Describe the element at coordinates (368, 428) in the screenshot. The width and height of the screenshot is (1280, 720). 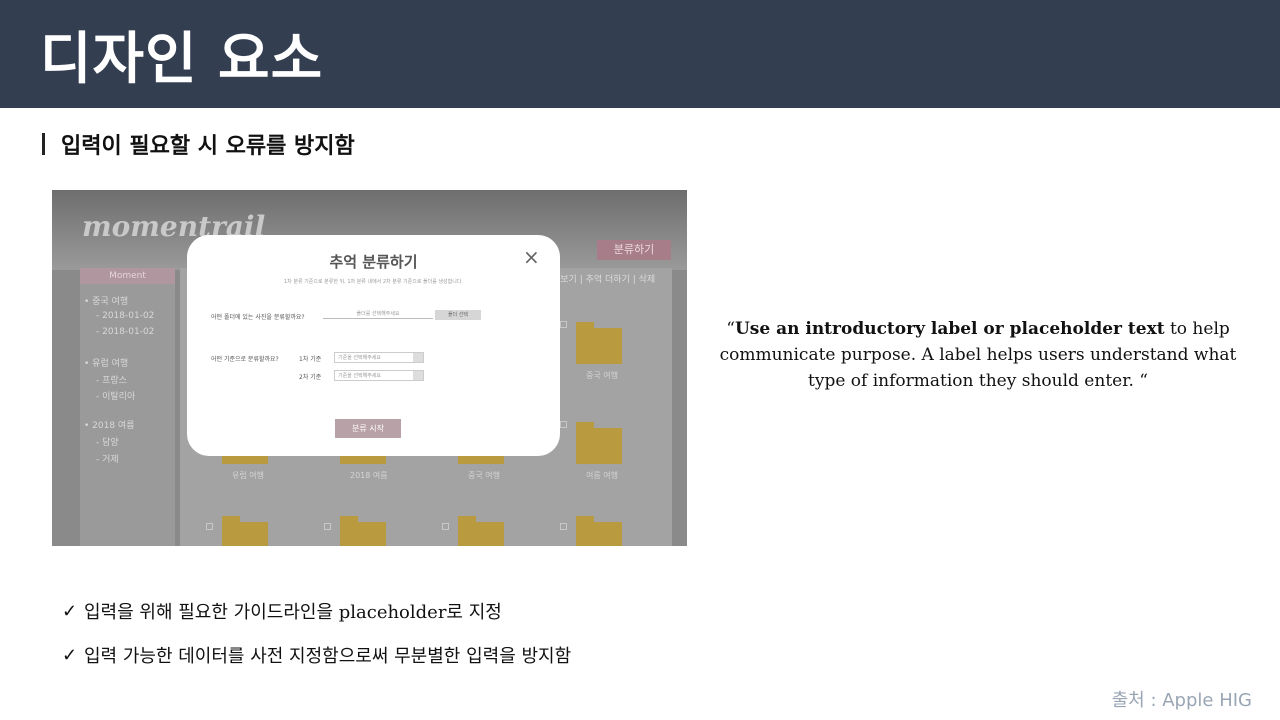
I see `start-classify-button: 분류 시작` at that location.